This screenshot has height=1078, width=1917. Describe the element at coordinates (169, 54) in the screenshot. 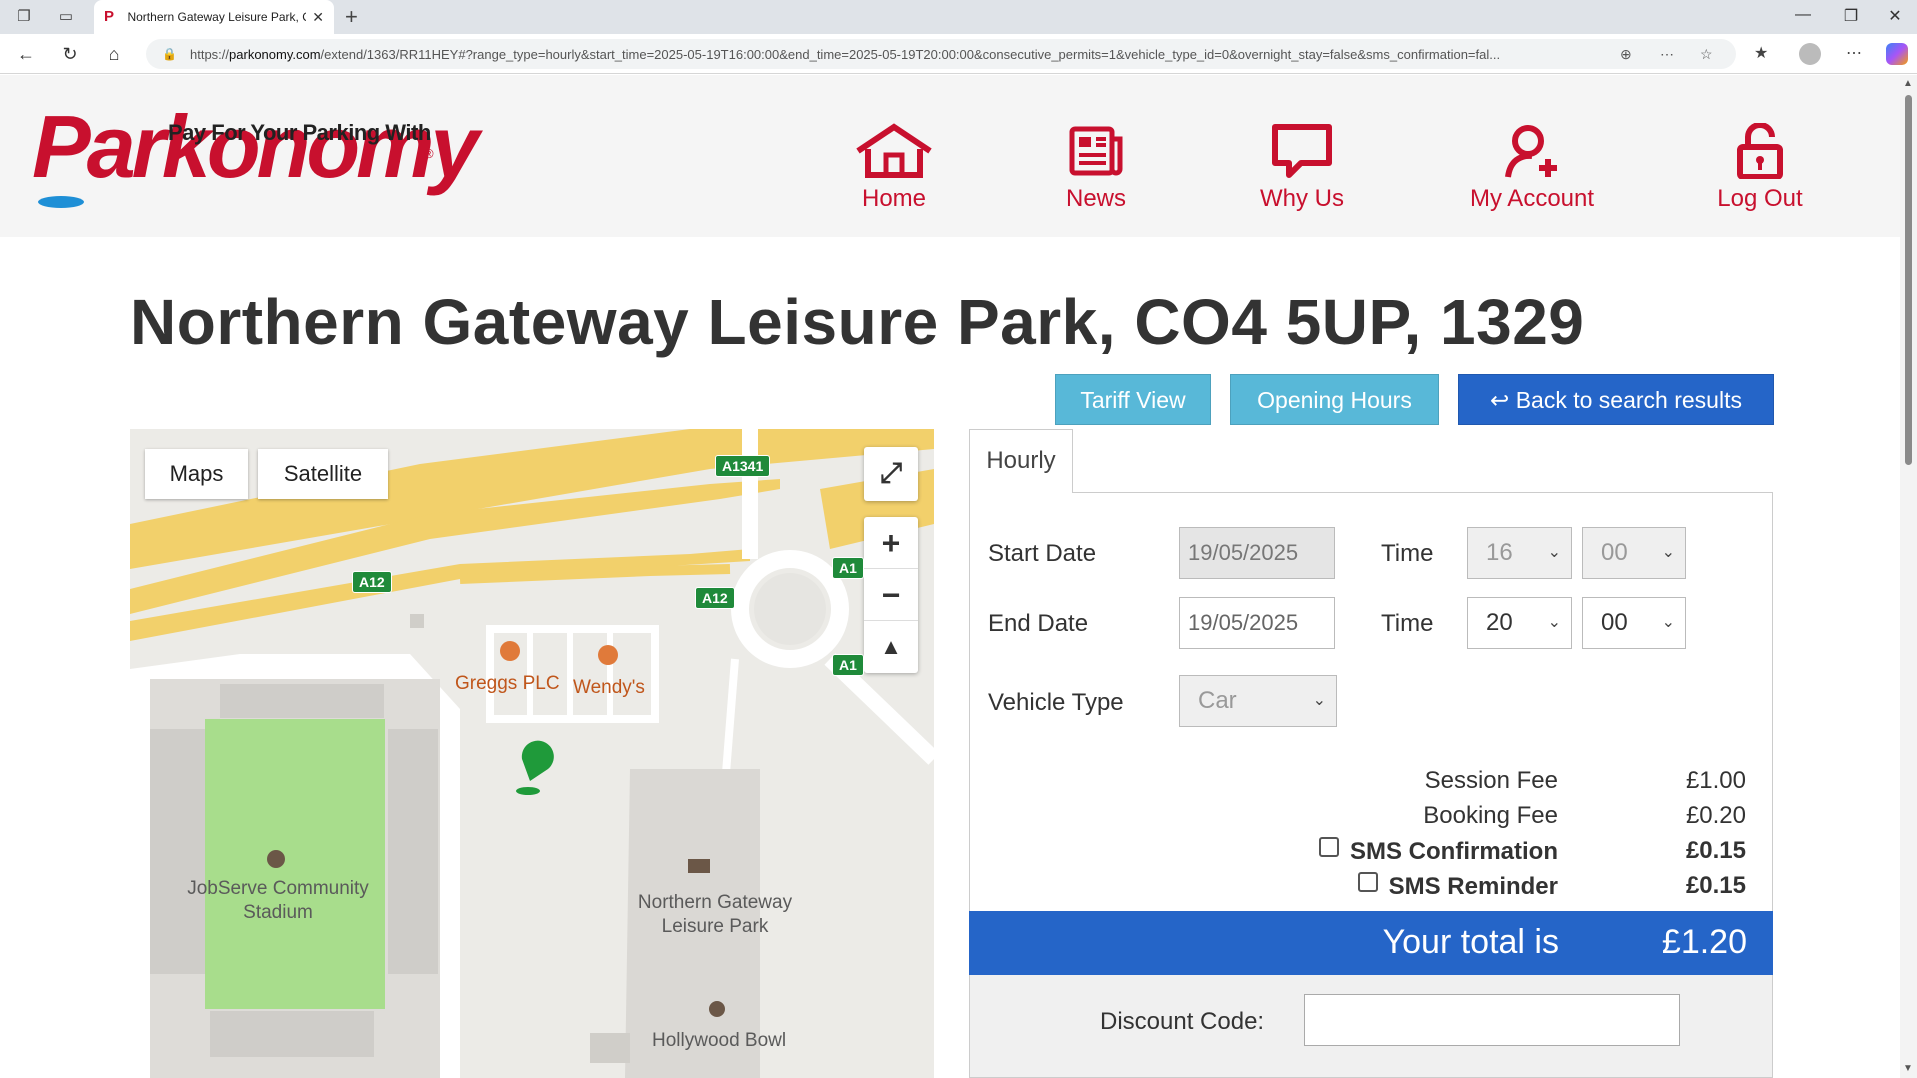

I see `lock-icon: 🔒` at that location.